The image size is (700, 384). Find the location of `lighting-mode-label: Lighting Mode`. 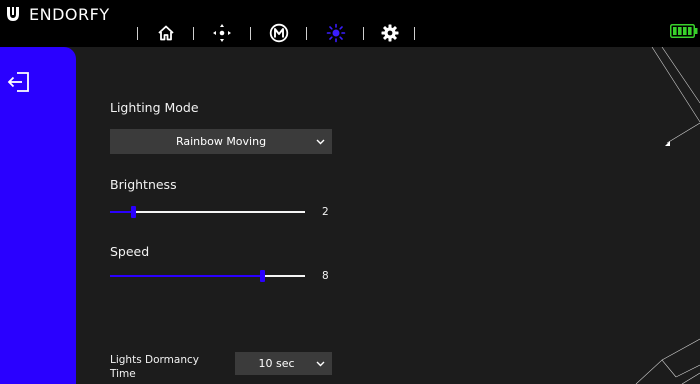

lighting-mode-label: Lighting Mode is located at coordinates (154, 107).